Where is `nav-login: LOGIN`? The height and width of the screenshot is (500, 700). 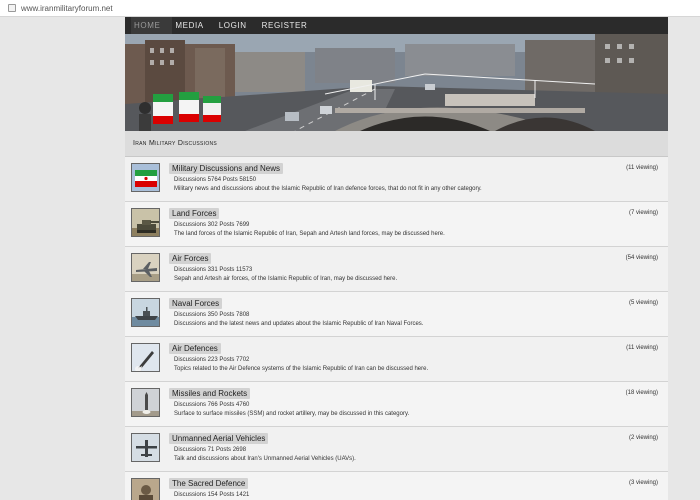
nav-login: LOGIN is located at coordinates (237, 25).